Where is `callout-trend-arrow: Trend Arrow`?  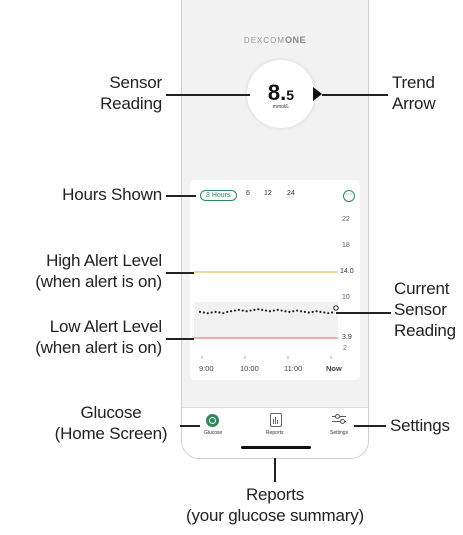 callout-trend-arrow: Trend Arrow is located at coordinates (414, 93).